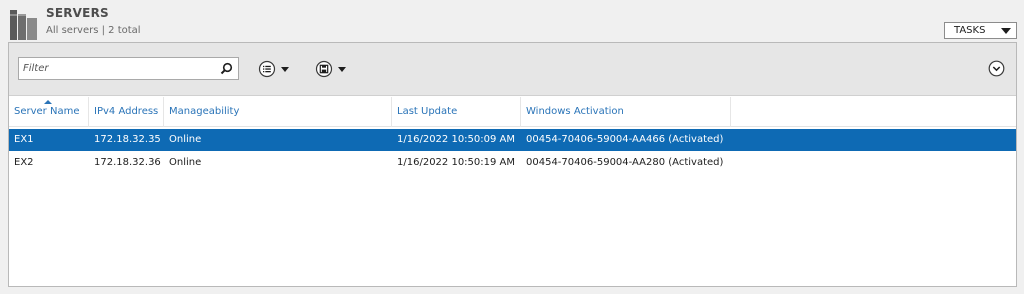  I want to click on save-query-button, so click(336, 69).